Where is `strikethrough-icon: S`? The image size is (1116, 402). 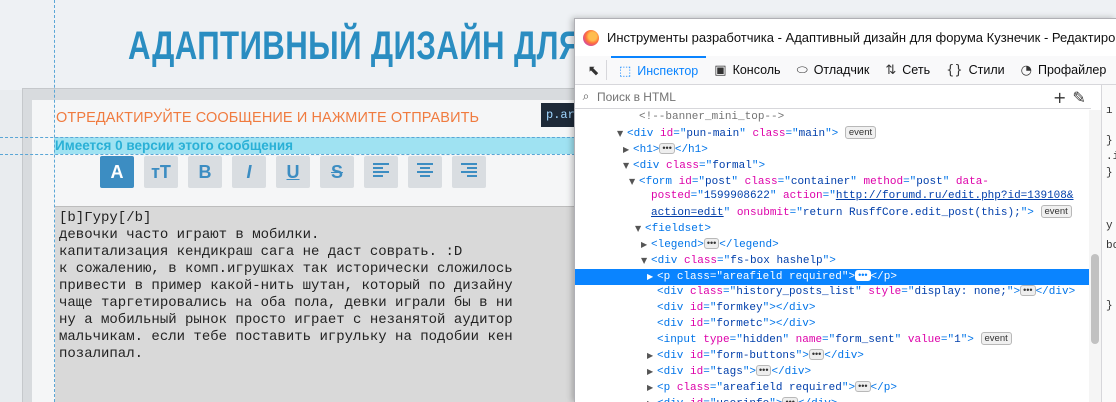
strikethrough-icon: S is located at coordinates (336, 171).